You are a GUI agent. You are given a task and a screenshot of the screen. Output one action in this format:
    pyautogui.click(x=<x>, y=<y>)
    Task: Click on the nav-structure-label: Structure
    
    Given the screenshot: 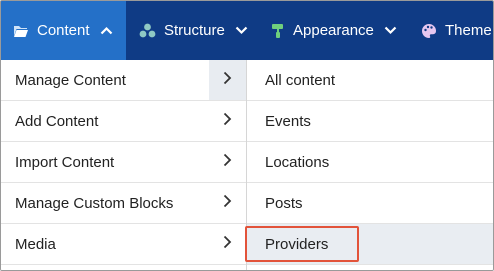 What is the action you would take?
    pyautogui.click(x=194, y=30)
    